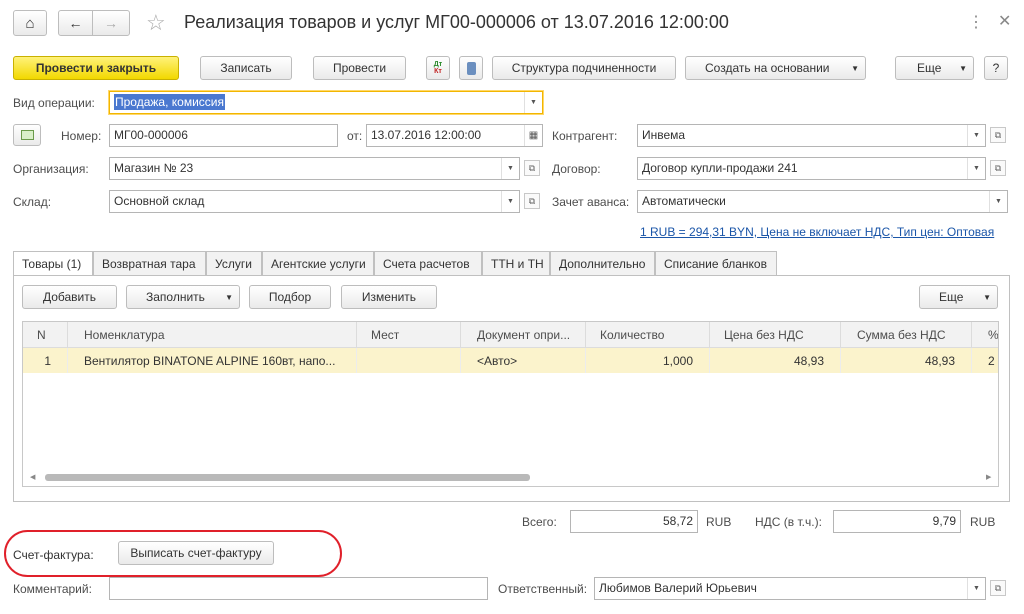  I want to click on tab-agent-services: Агентские услуги, so click(318, 263).